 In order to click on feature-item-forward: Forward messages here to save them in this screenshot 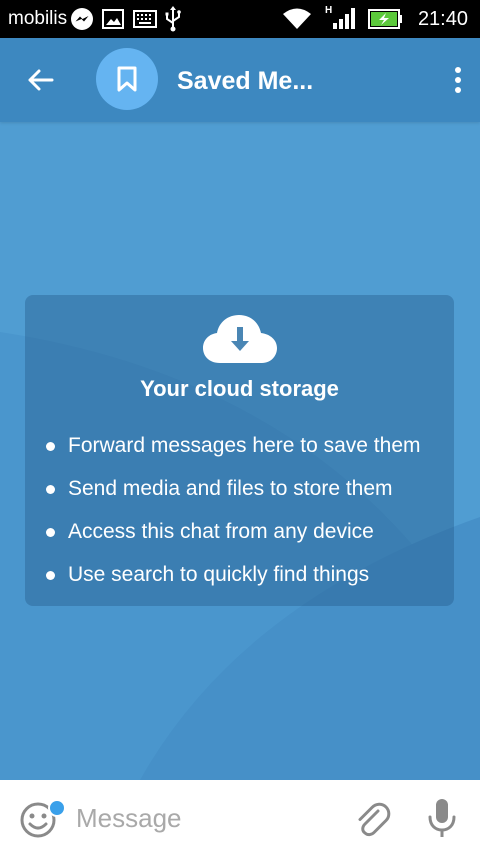, I will do `click(233, 452)`.